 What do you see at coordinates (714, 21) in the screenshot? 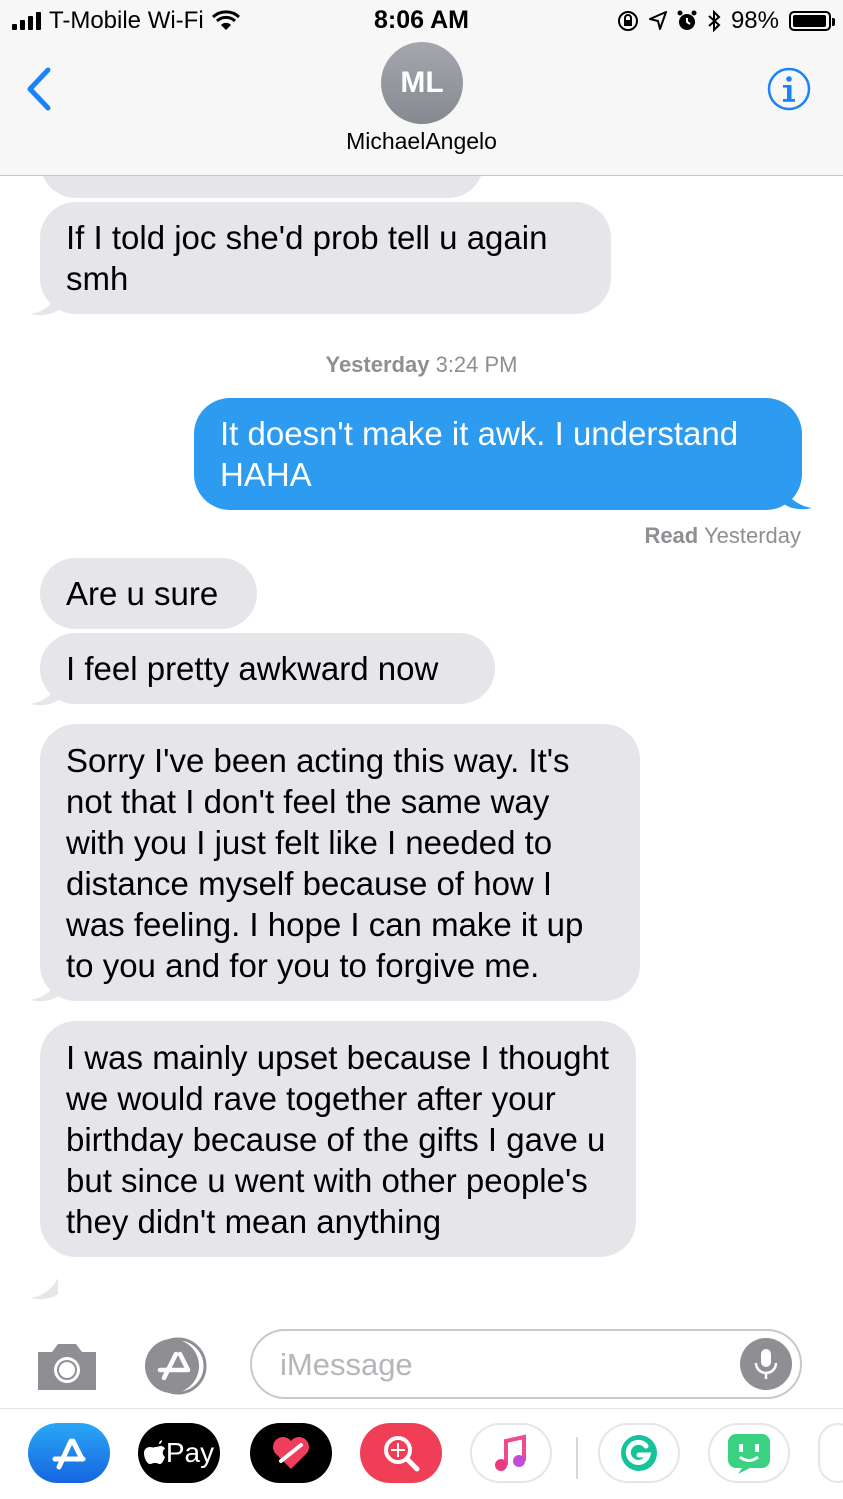
I see `bluetooth-icon` at bounding box center [714, 21].